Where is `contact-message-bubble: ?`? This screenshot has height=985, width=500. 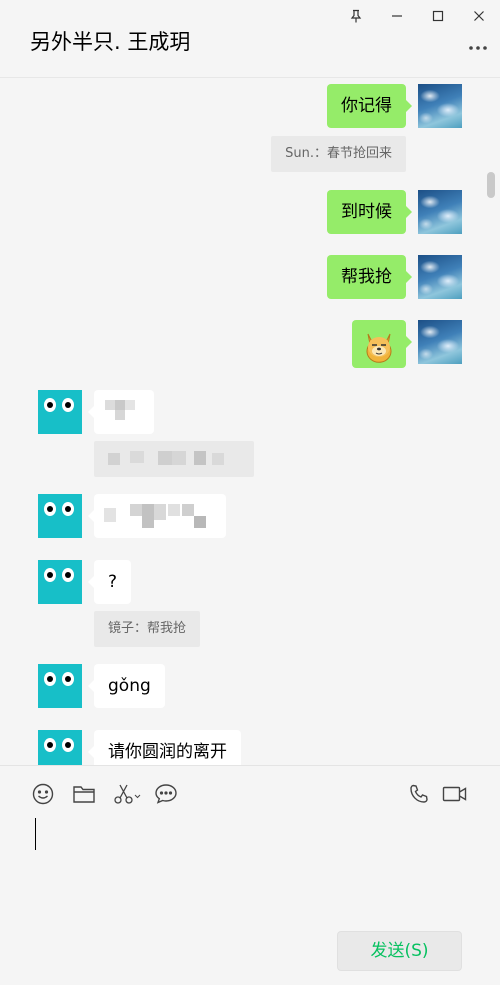 contact-message-bubble: ? is located at coordinates (109, 582).